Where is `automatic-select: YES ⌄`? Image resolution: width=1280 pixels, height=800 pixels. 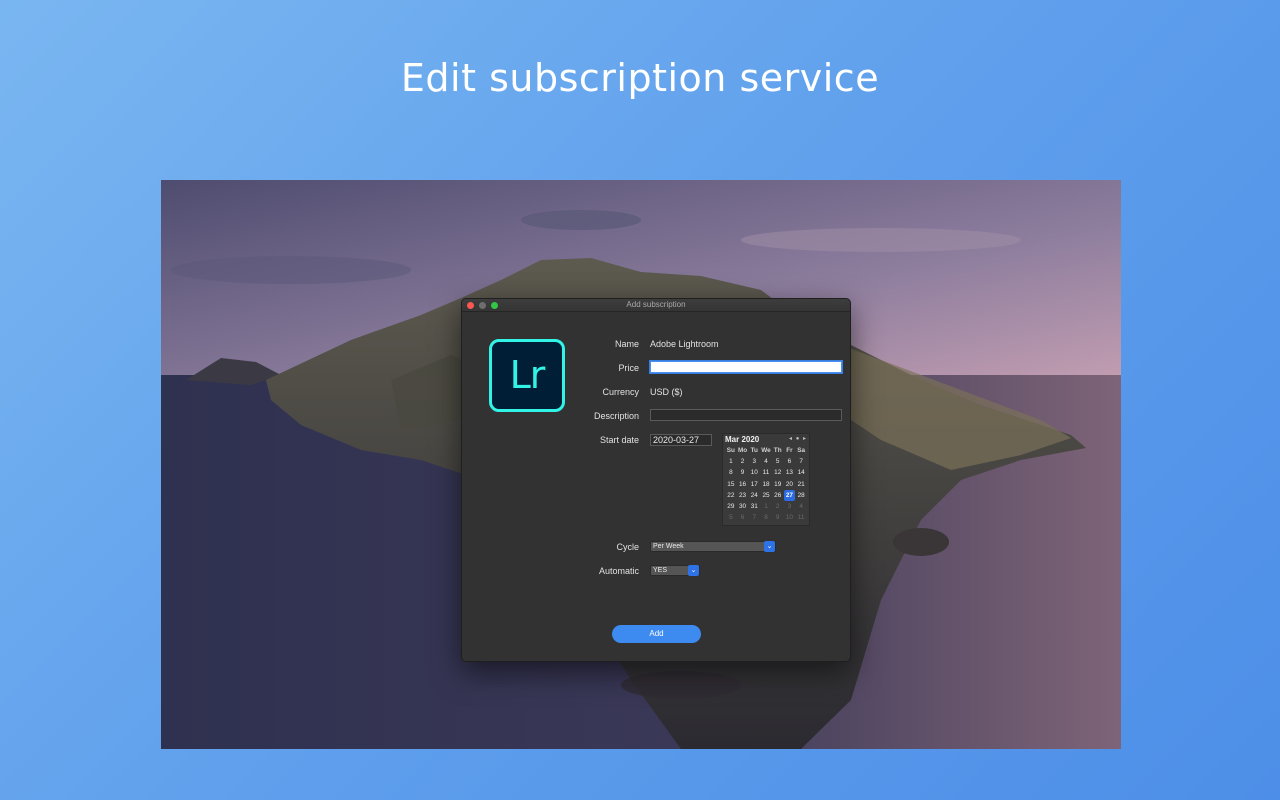 automatic-select: YES ⌄ is located at coordinates (675, 570).